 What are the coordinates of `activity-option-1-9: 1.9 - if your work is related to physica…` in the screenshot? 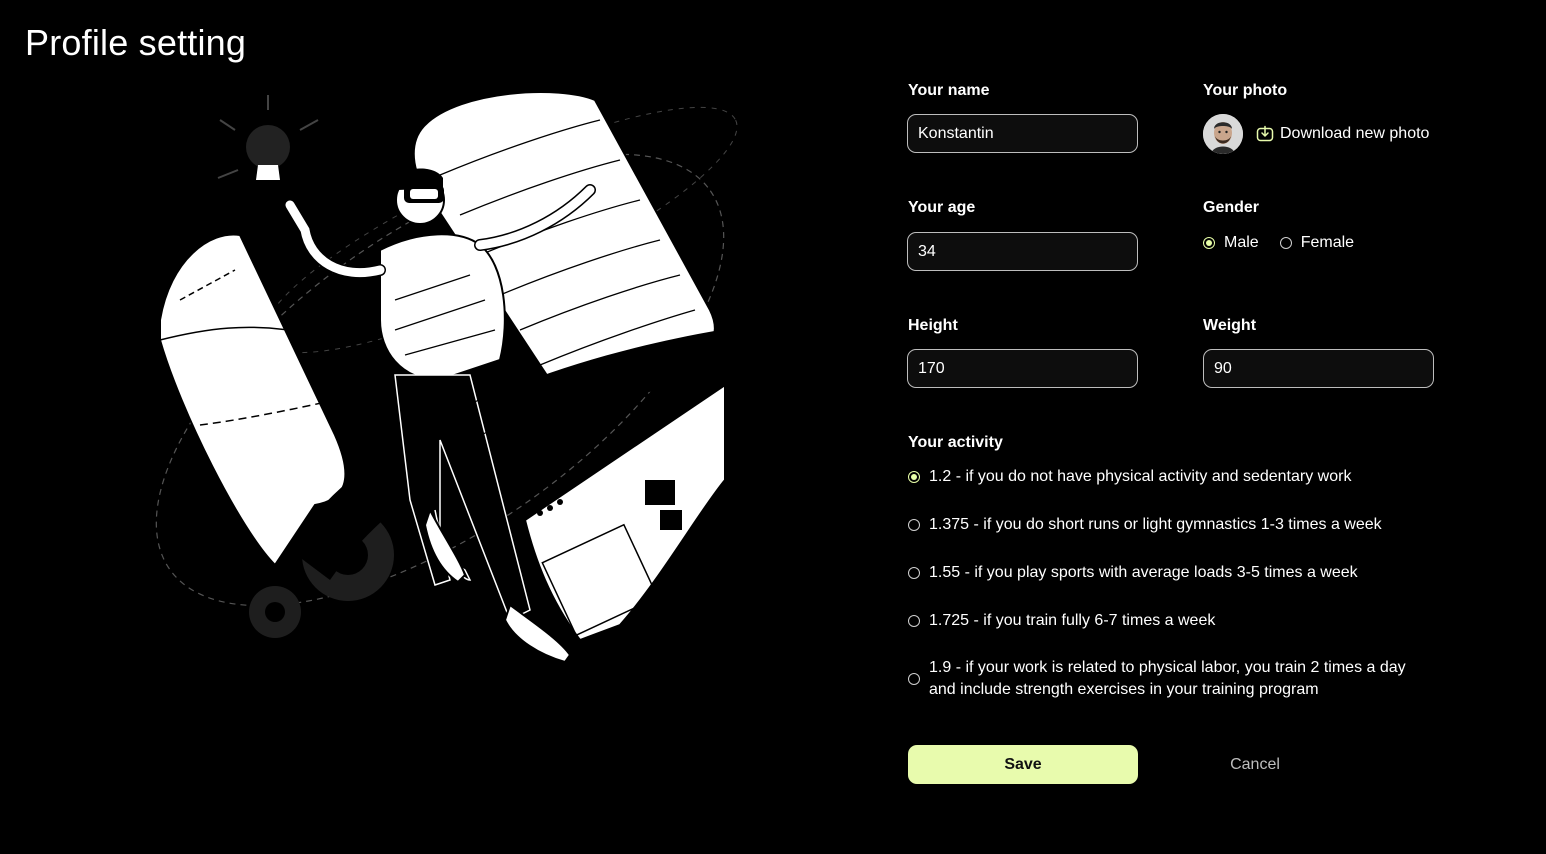 It's located at (1163, 679).